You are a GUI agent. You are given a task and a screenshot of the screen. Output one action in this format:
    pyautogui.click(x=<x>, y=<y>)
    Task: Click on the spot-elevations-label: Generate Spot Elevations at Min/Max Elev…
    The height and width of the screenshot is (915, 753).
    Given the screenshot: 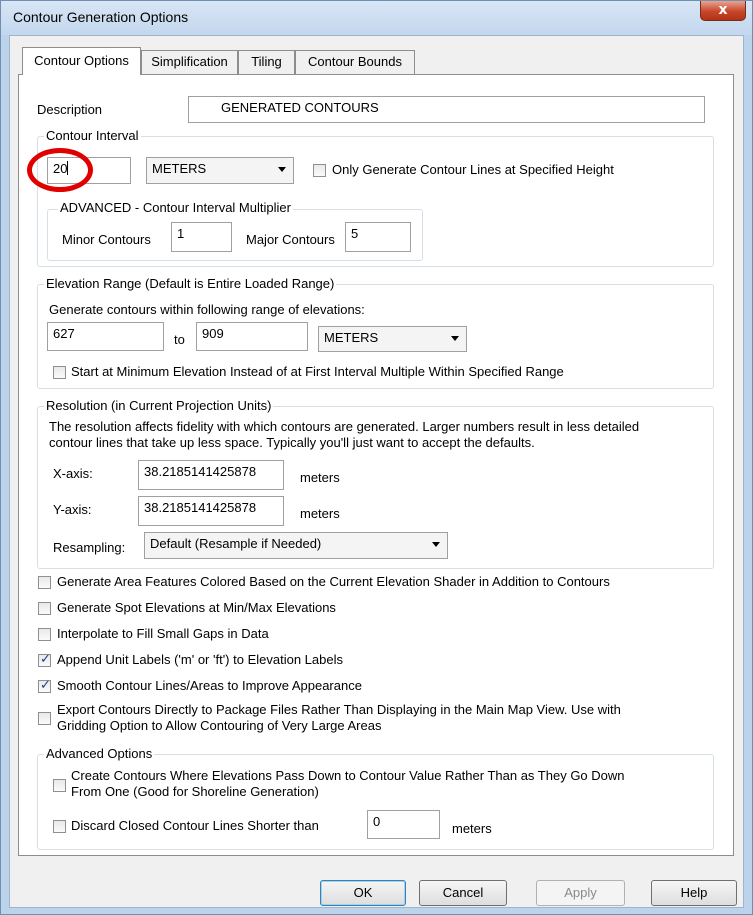 What is the action you would take?
    pyautogui.click(x=196, y=607)
    